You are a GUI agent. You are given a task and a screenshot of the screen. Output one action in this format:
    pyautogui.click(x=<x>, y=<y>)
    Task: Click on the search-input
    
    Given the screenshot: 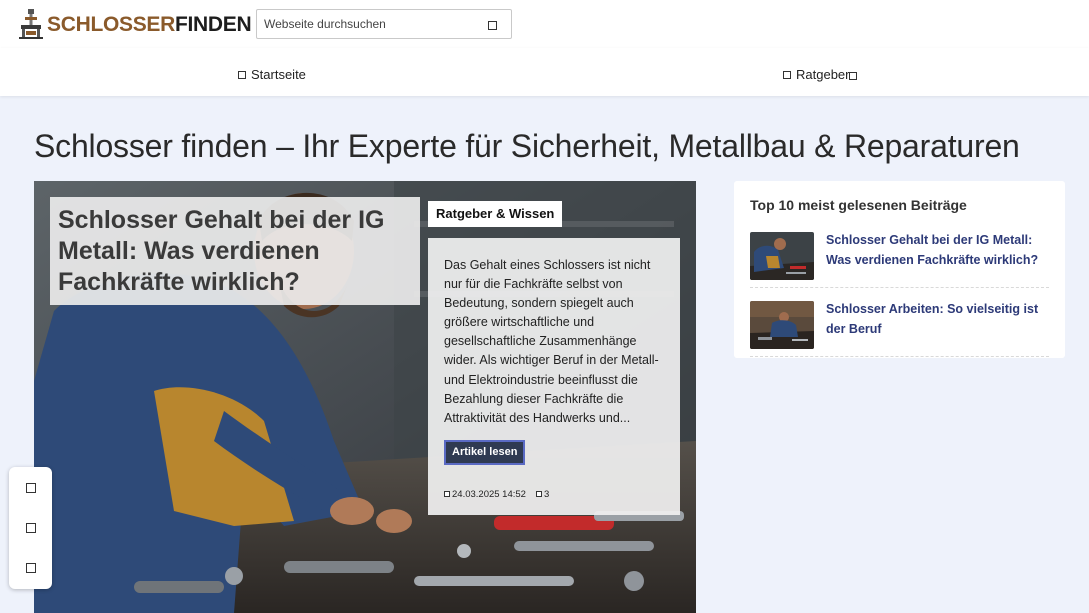 What is the action you would take?
    pyautogui.click(x=367, y=24)
    